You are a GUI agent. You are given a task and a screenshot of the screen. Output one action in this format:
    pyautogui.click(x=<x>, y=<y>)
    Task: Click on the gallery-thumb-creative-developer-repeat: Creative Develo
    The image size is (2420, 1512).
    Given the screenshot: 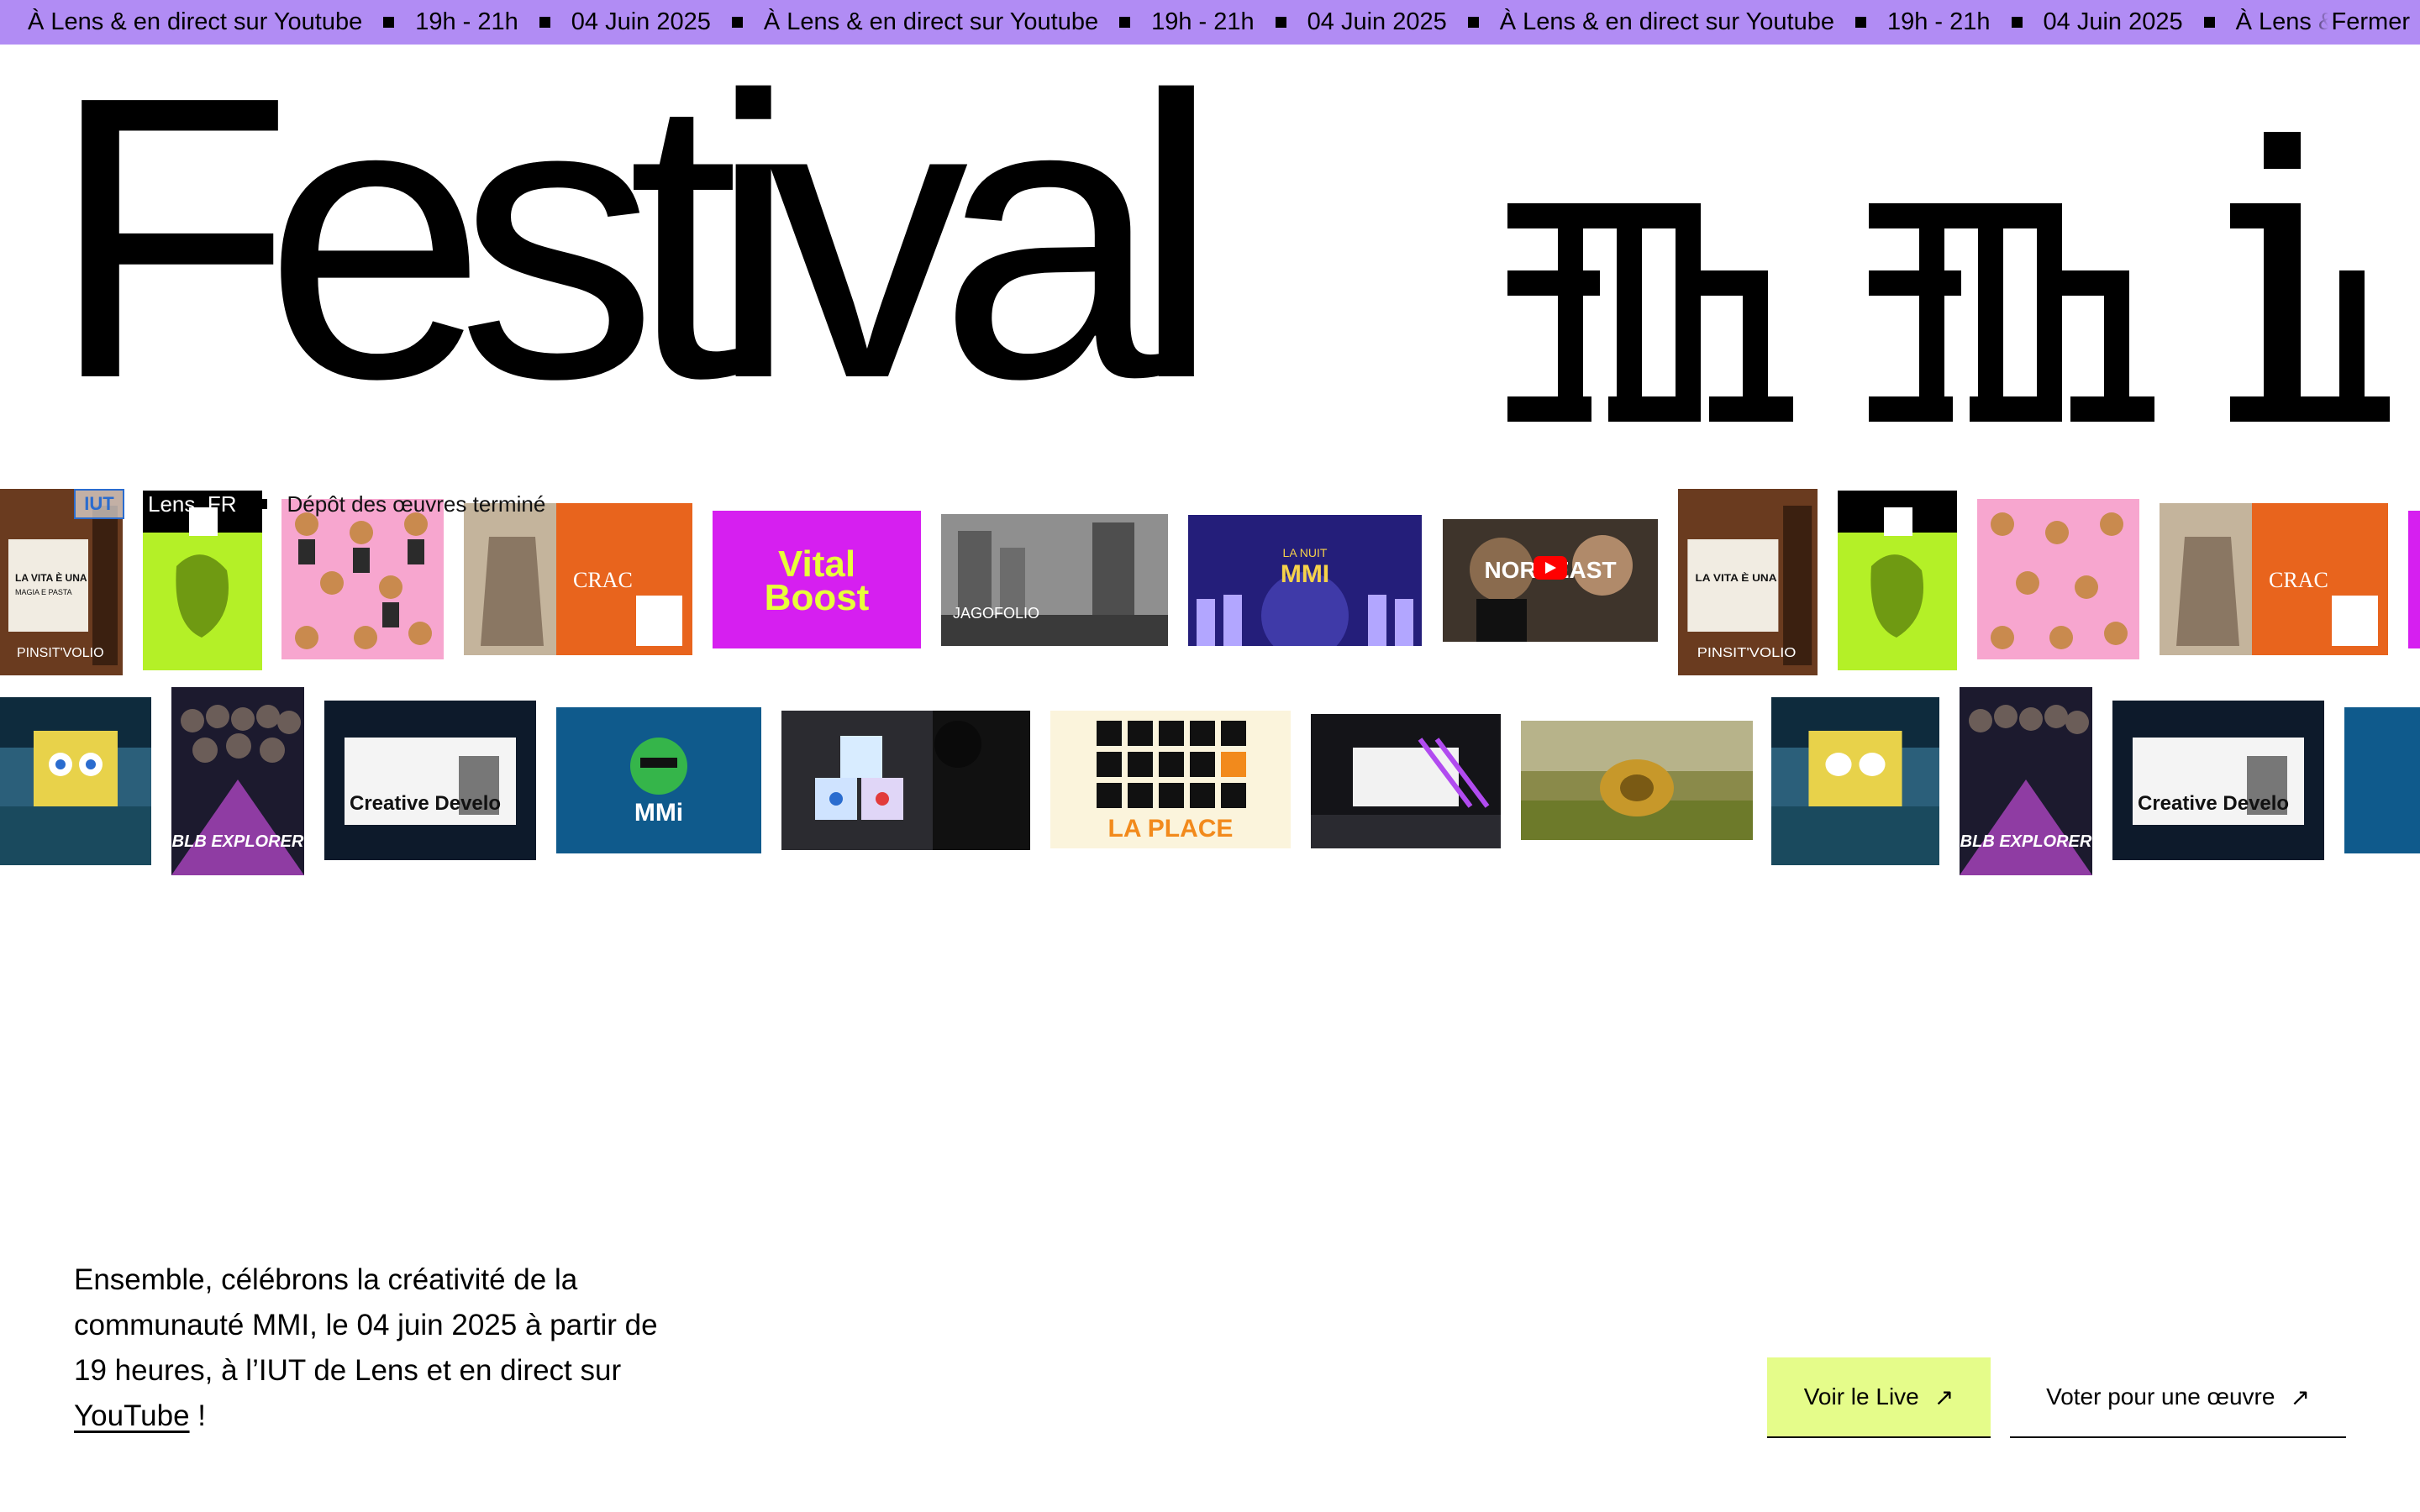 What is the action you would take?
    pyautogui.click(x=2218, y=780)
    